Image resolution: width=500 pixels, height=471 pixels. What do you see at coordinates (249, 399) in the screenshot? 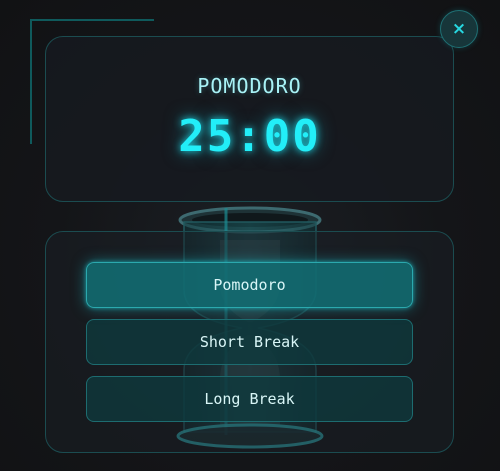
I see `long-break-mode-button: Long Break` at bounding box center [249, 399].